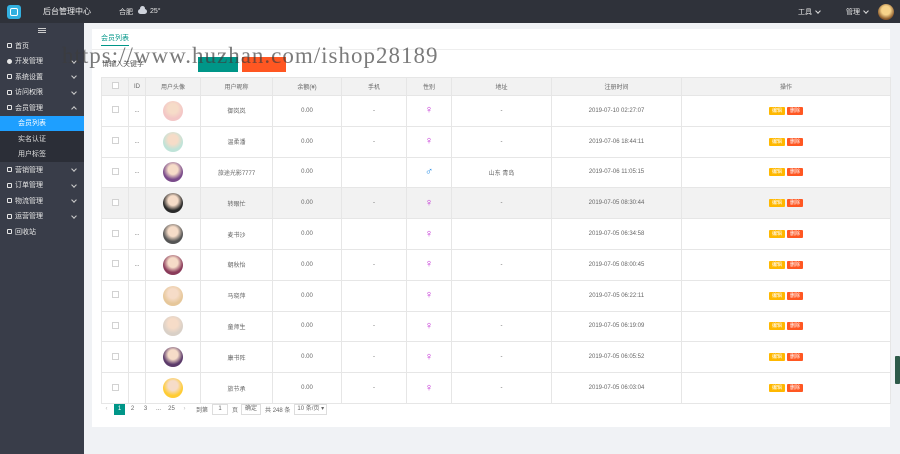  Describe the element at coordinates (236, 203) in the screenshot. I see `nickname-cell: 转眼忙` at that location.